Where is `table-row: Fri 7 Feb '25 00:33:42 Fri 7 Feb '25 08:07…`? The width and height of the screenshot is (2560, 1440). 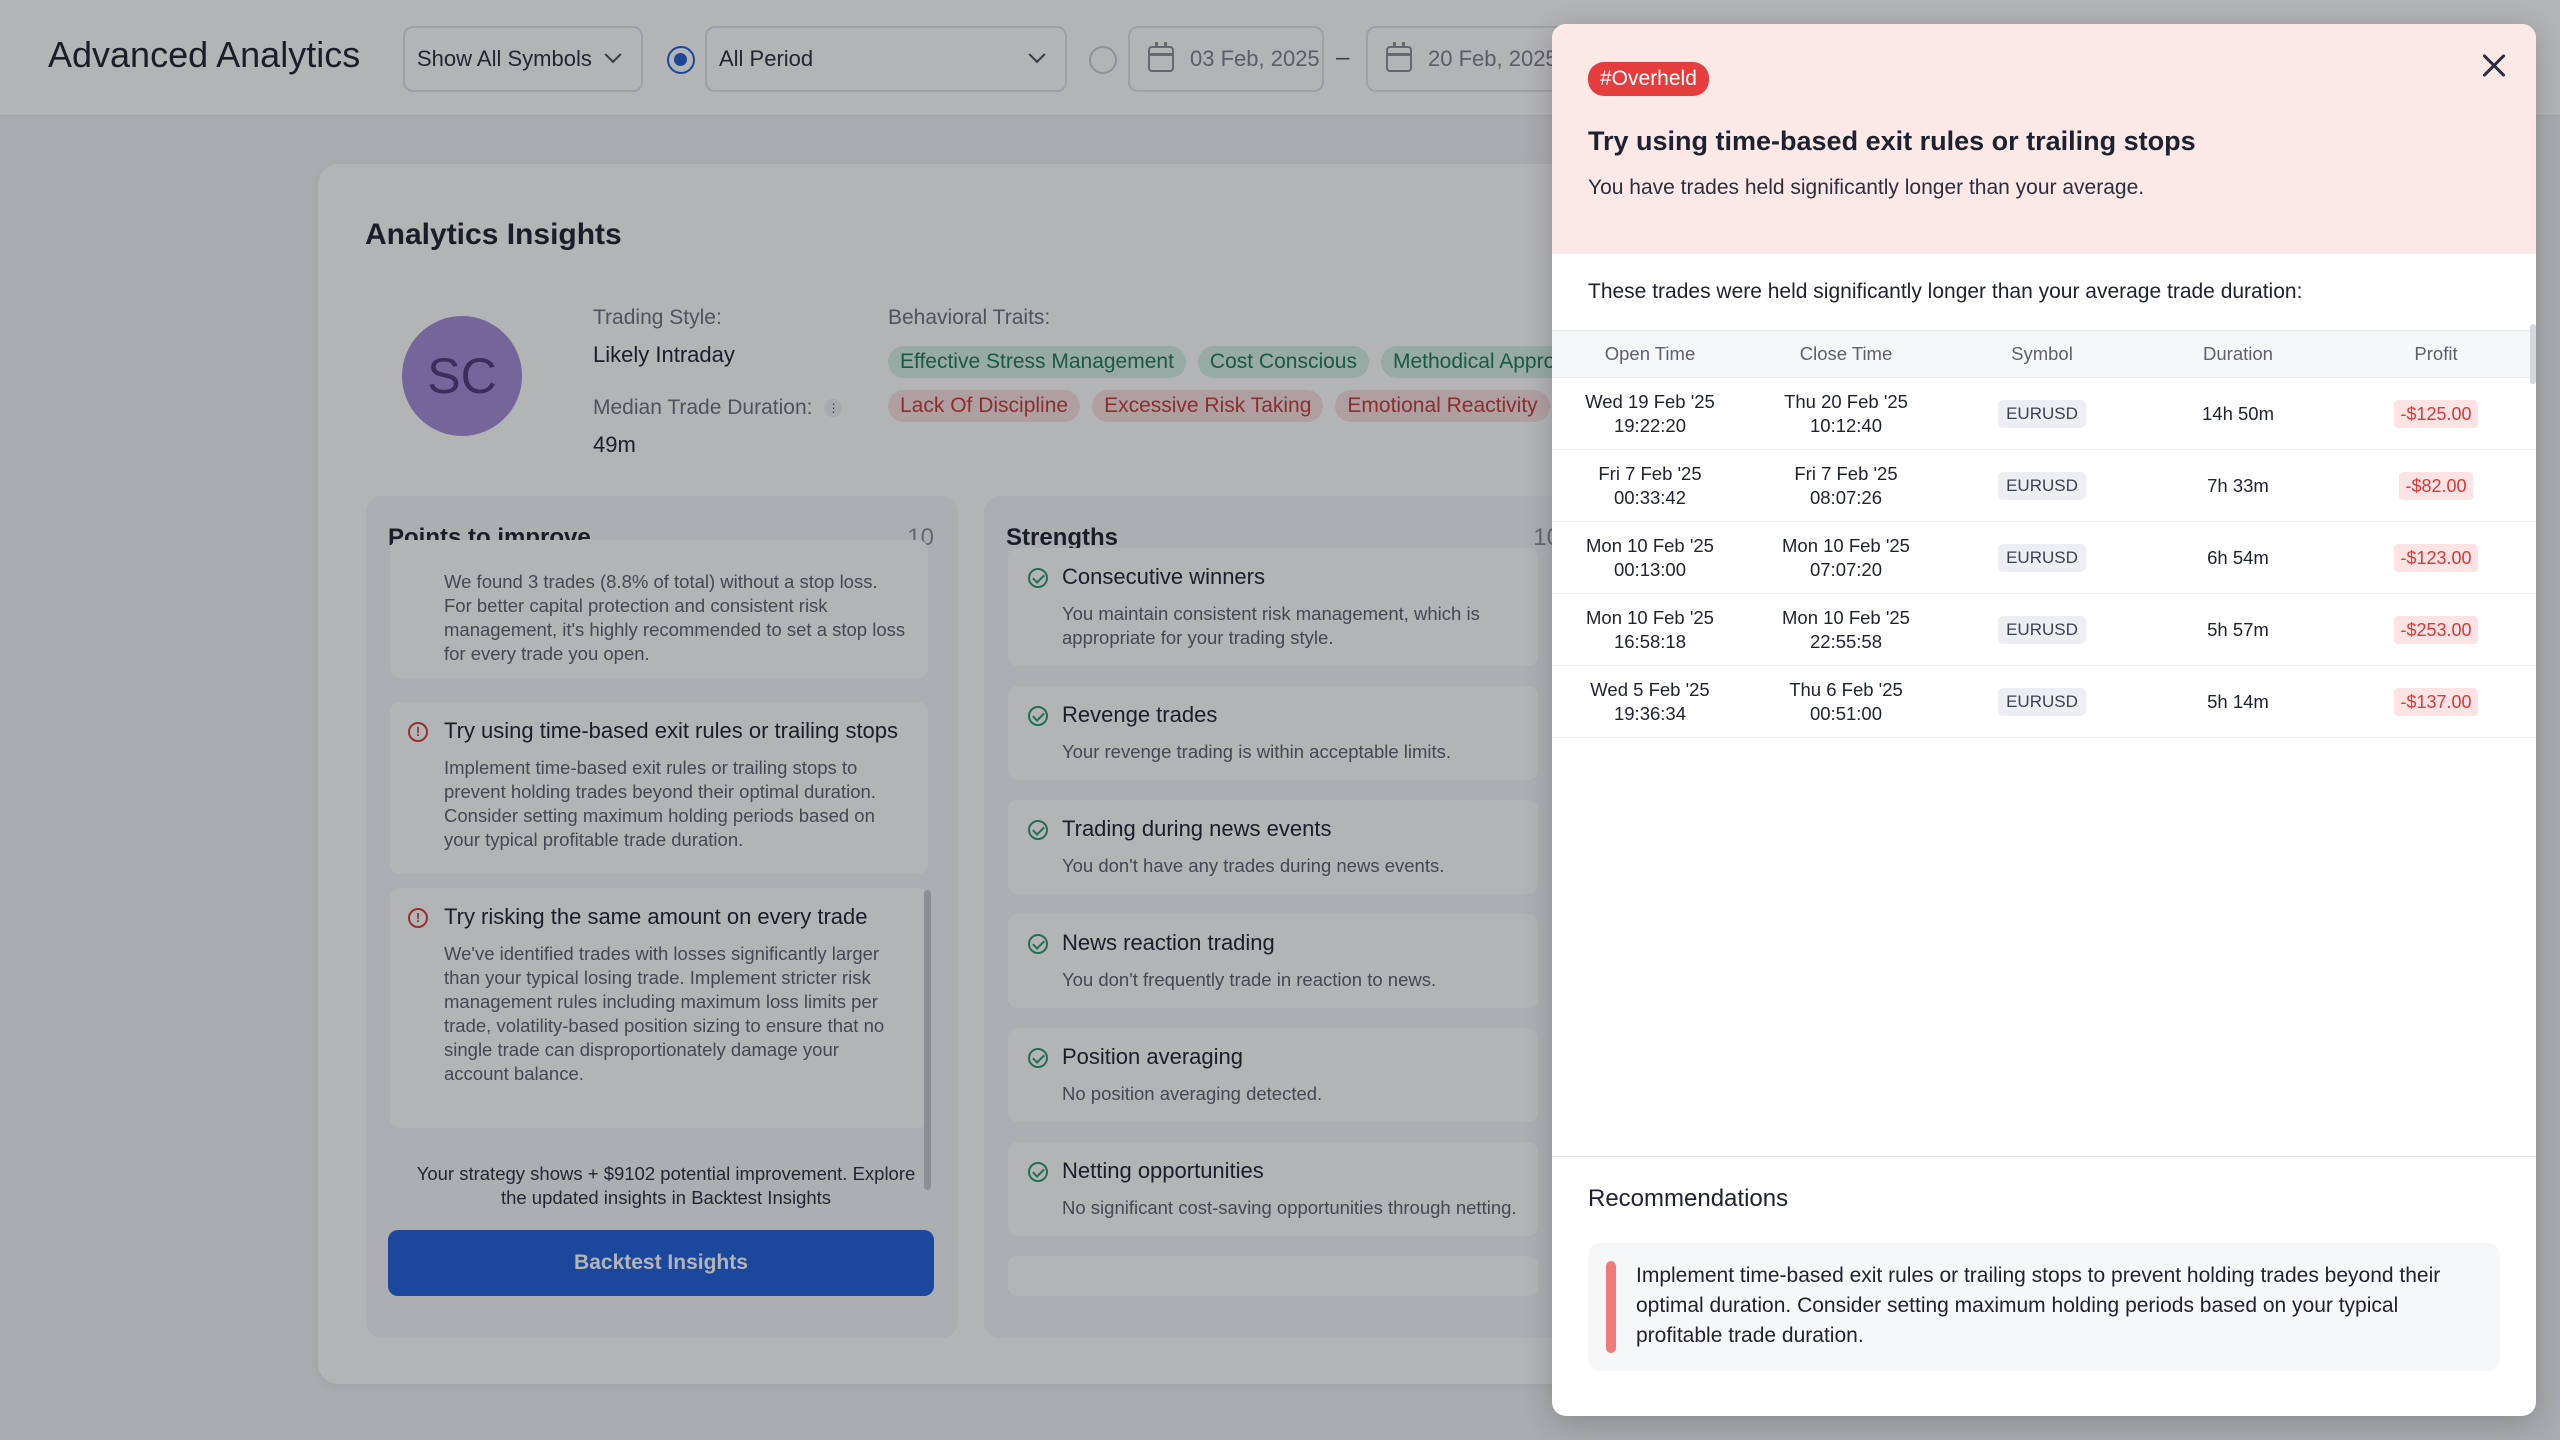 table-row: Fri 7 Feb '25 00:33:42 Fri 7 Feb '25 08:07… is located at coordinates (2044, 486).